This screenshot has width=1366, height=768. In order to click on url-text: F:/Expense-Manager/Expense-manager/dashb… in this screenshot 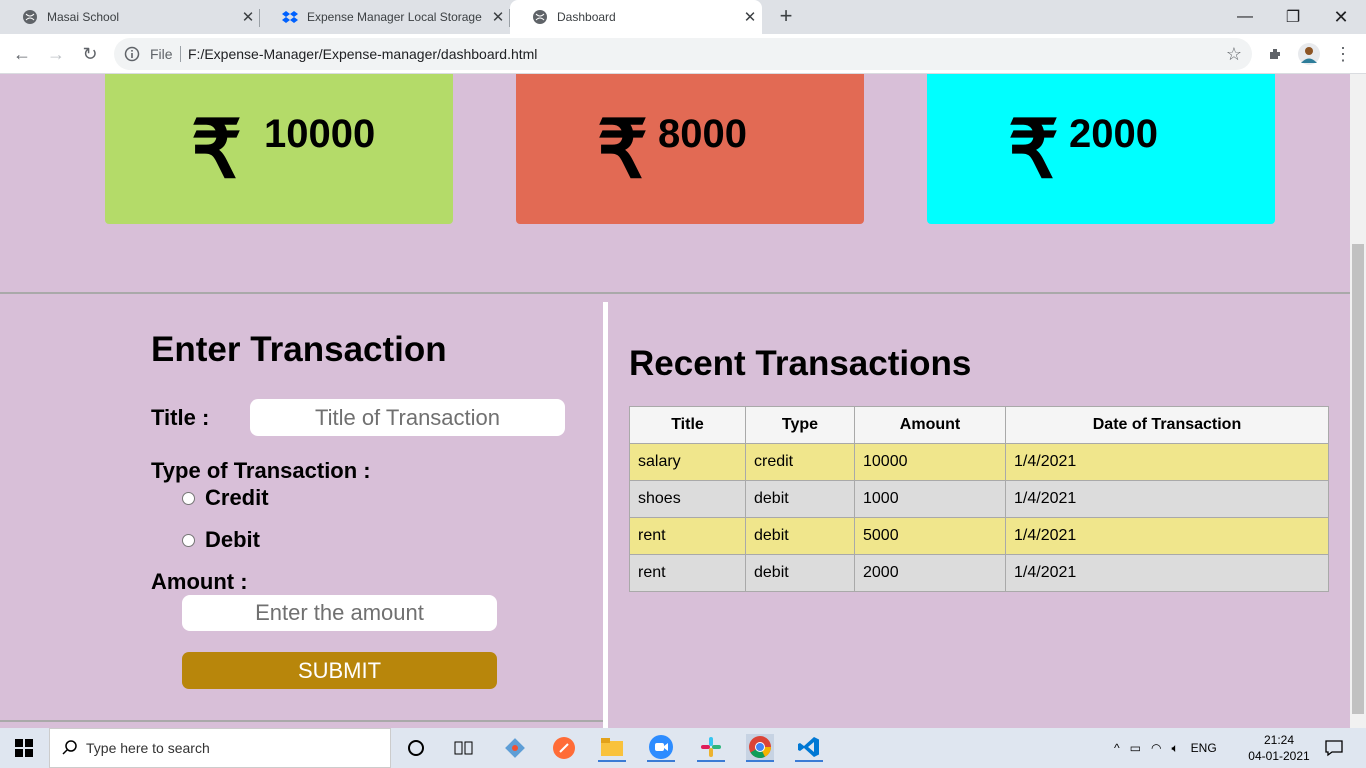, I will do `click(362, 54)`.